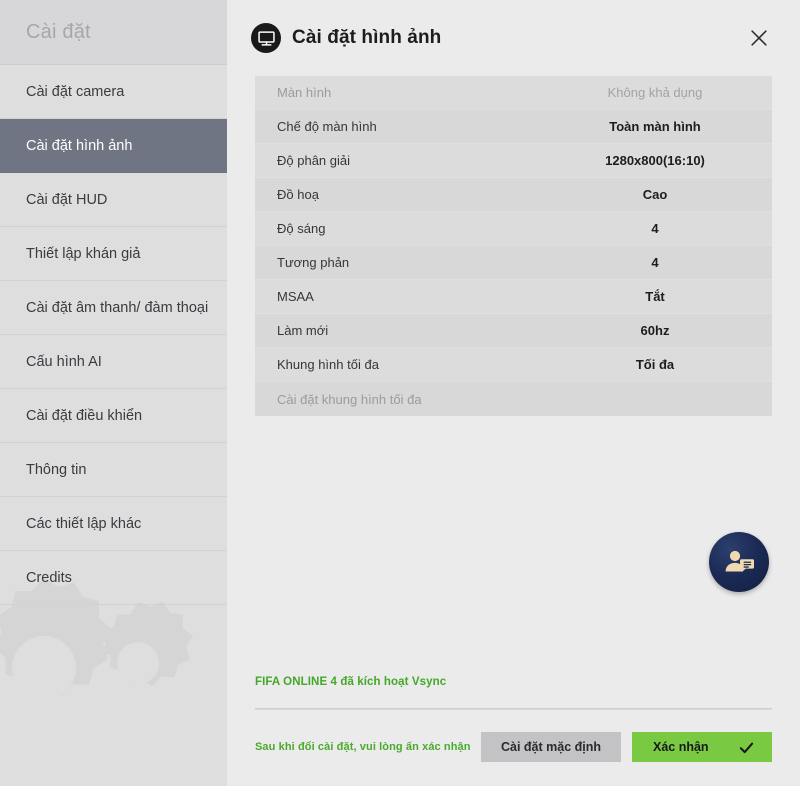 The height and width of the screenshot is (786, 800). Describe the element at coordinates (513, 127) in the screenshot. I see `table-row: Chế độ màn hình Toàn màn hình` at that location.